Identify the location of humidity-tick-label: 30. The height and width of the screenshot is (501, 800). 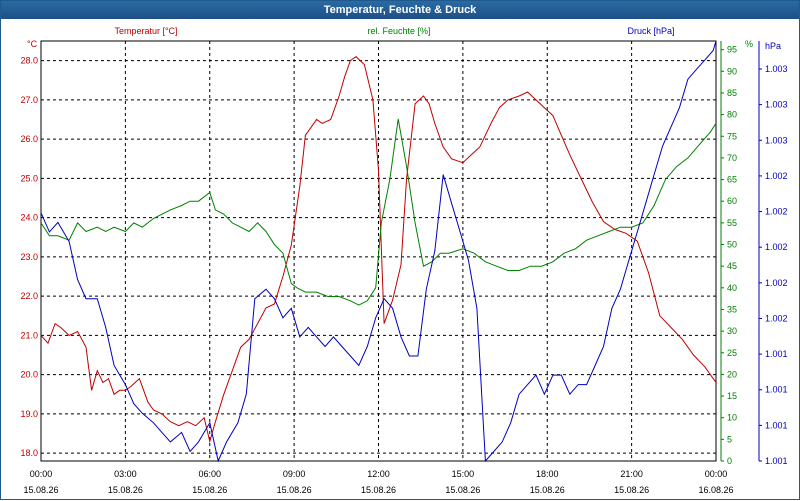
(732, 331).